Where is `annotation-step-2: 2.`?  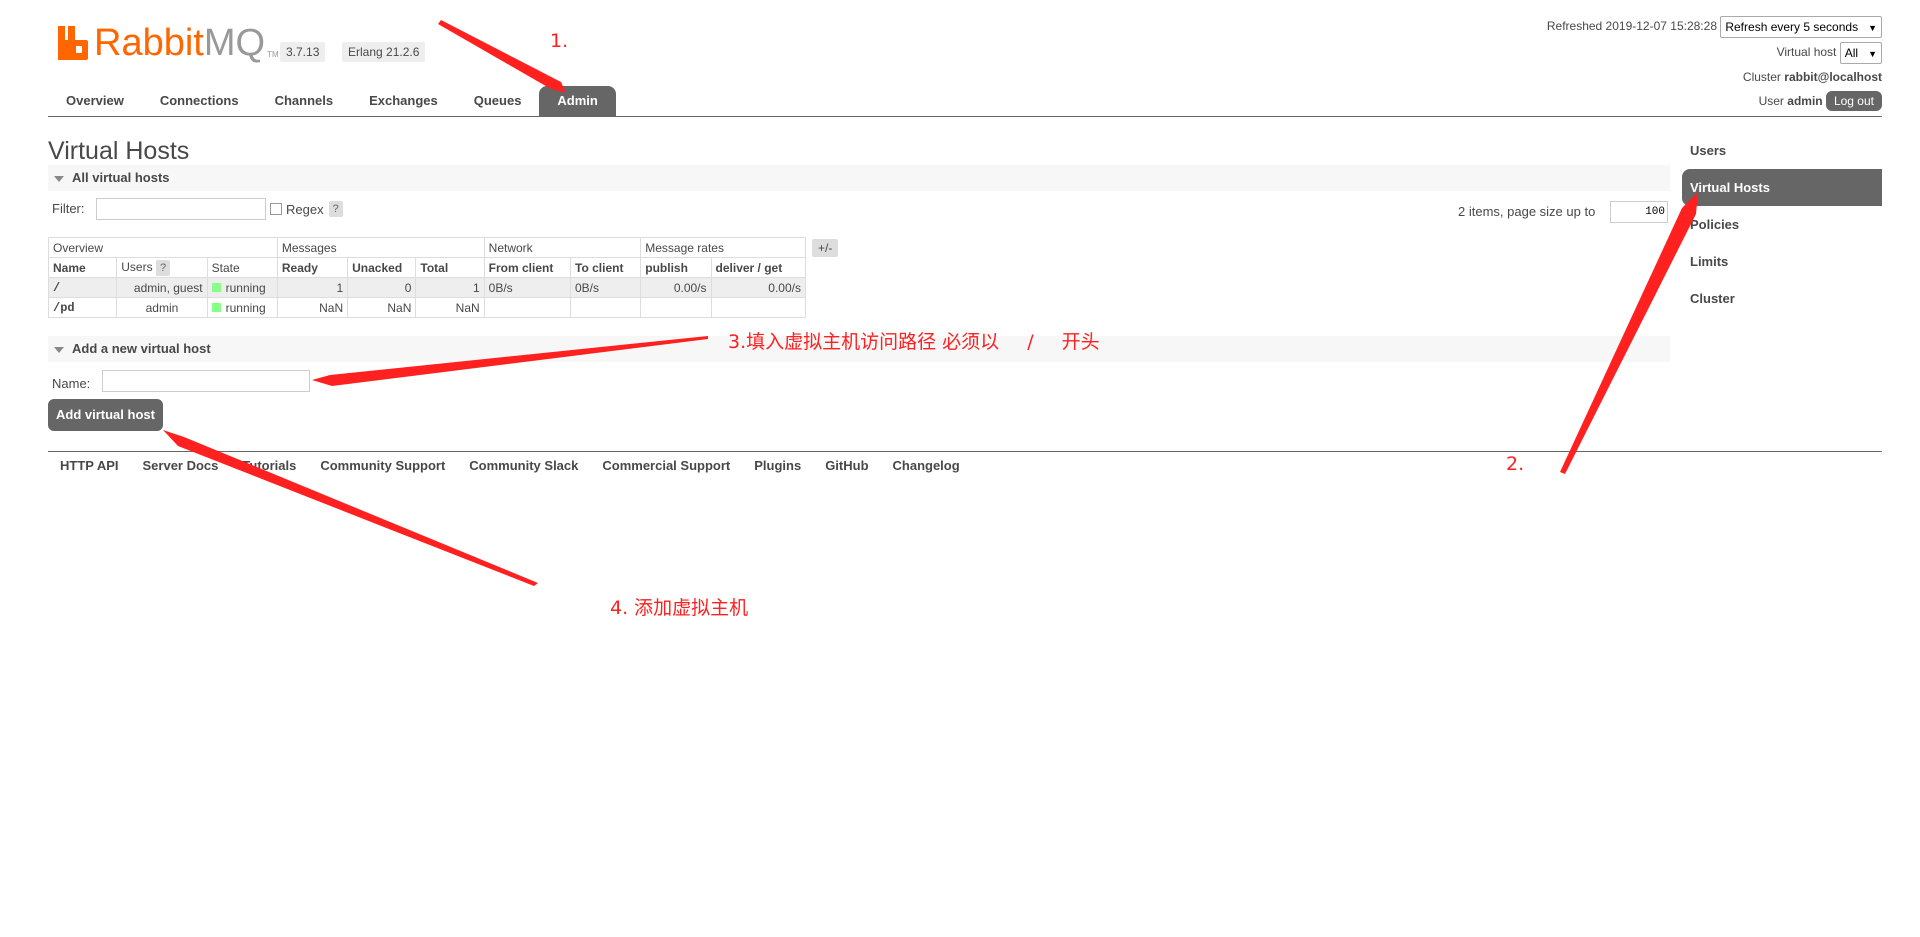 annotation-step-2: 2. is located at coordinates (1515, 464).